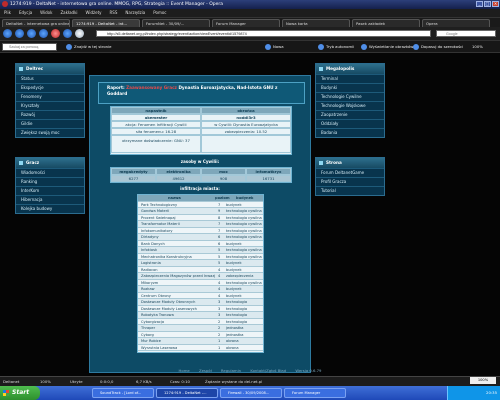  Describe the element at coordinates (50, 208) in the screenshot. I see `nav-kolejka-budowy: Kolejka budowy` at that location.